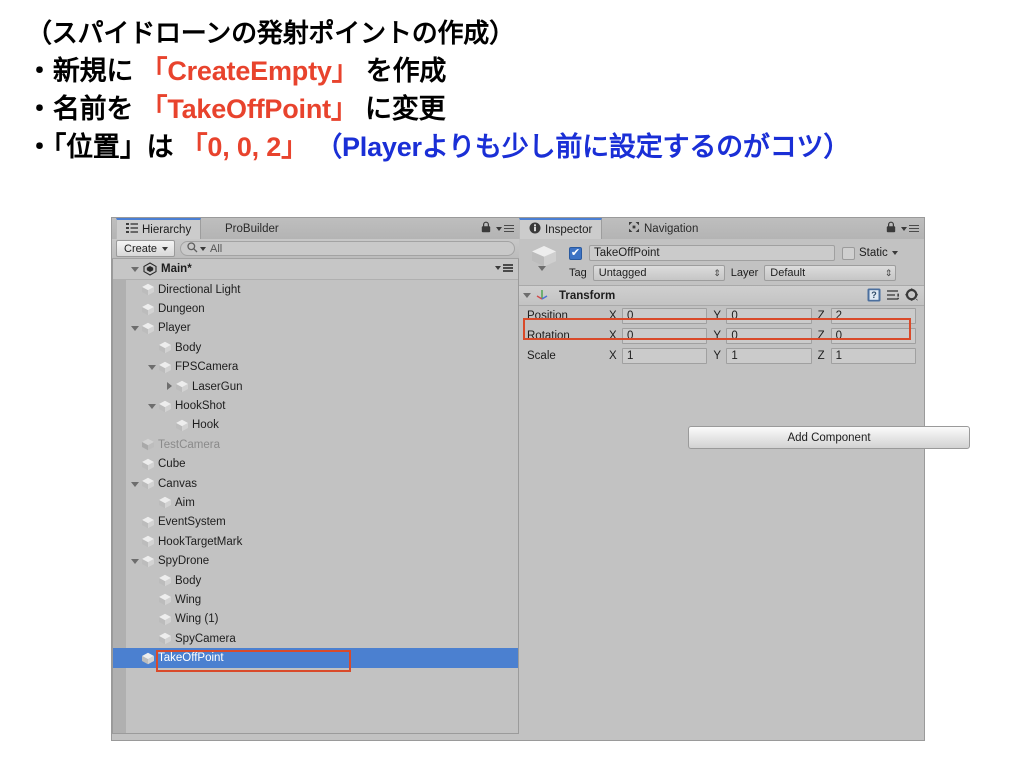  Describe the element at coordinates (658, 273) in the screenshot. I see `tag-dropdown: Untagged ⇕` at that location.